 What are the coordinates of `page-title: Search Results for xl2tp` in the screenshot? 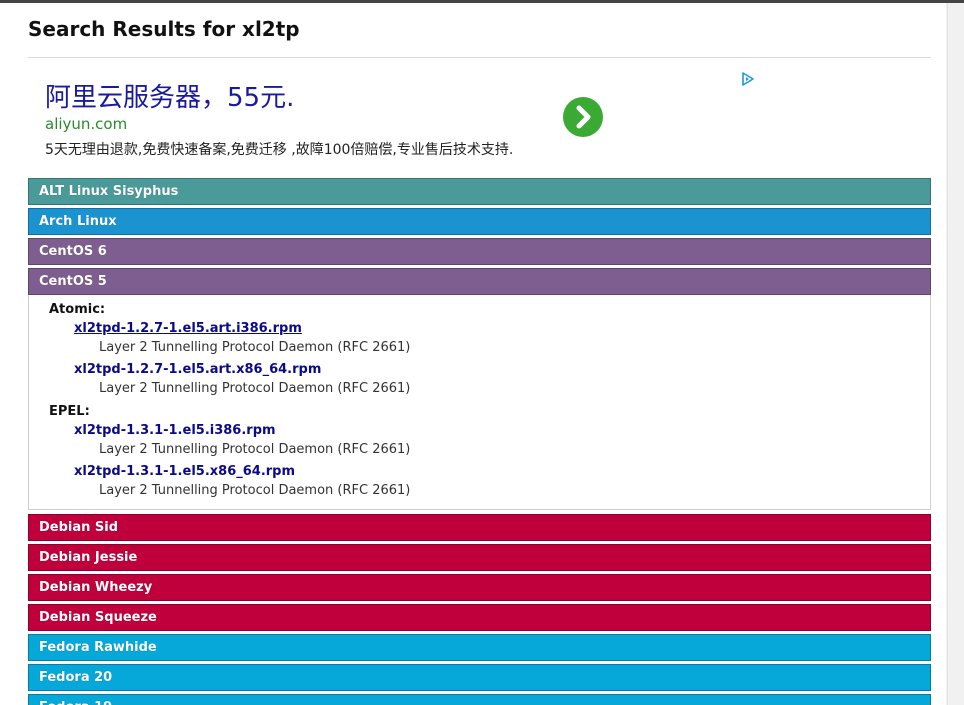 It's located at (164, 29).